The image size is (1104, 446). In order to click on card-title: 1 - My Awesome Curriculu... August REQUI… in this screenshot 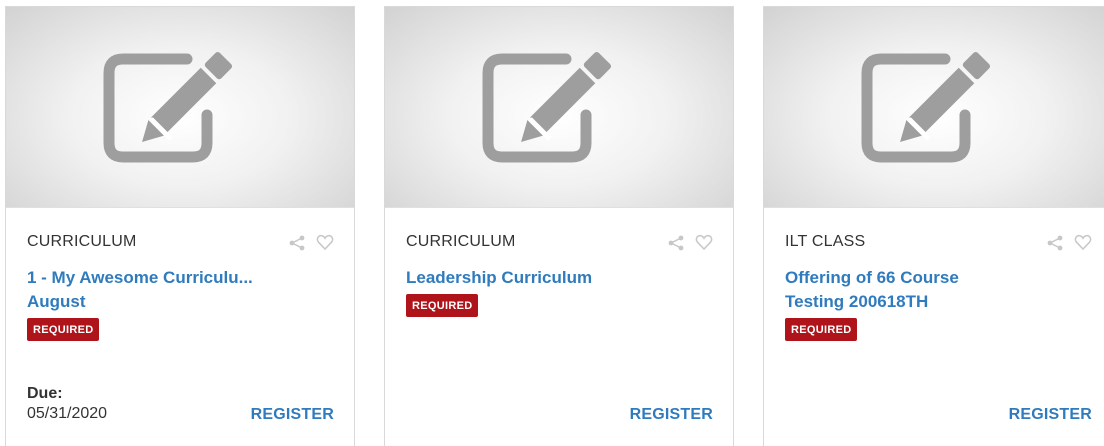, I will do `click(181, 303)`.